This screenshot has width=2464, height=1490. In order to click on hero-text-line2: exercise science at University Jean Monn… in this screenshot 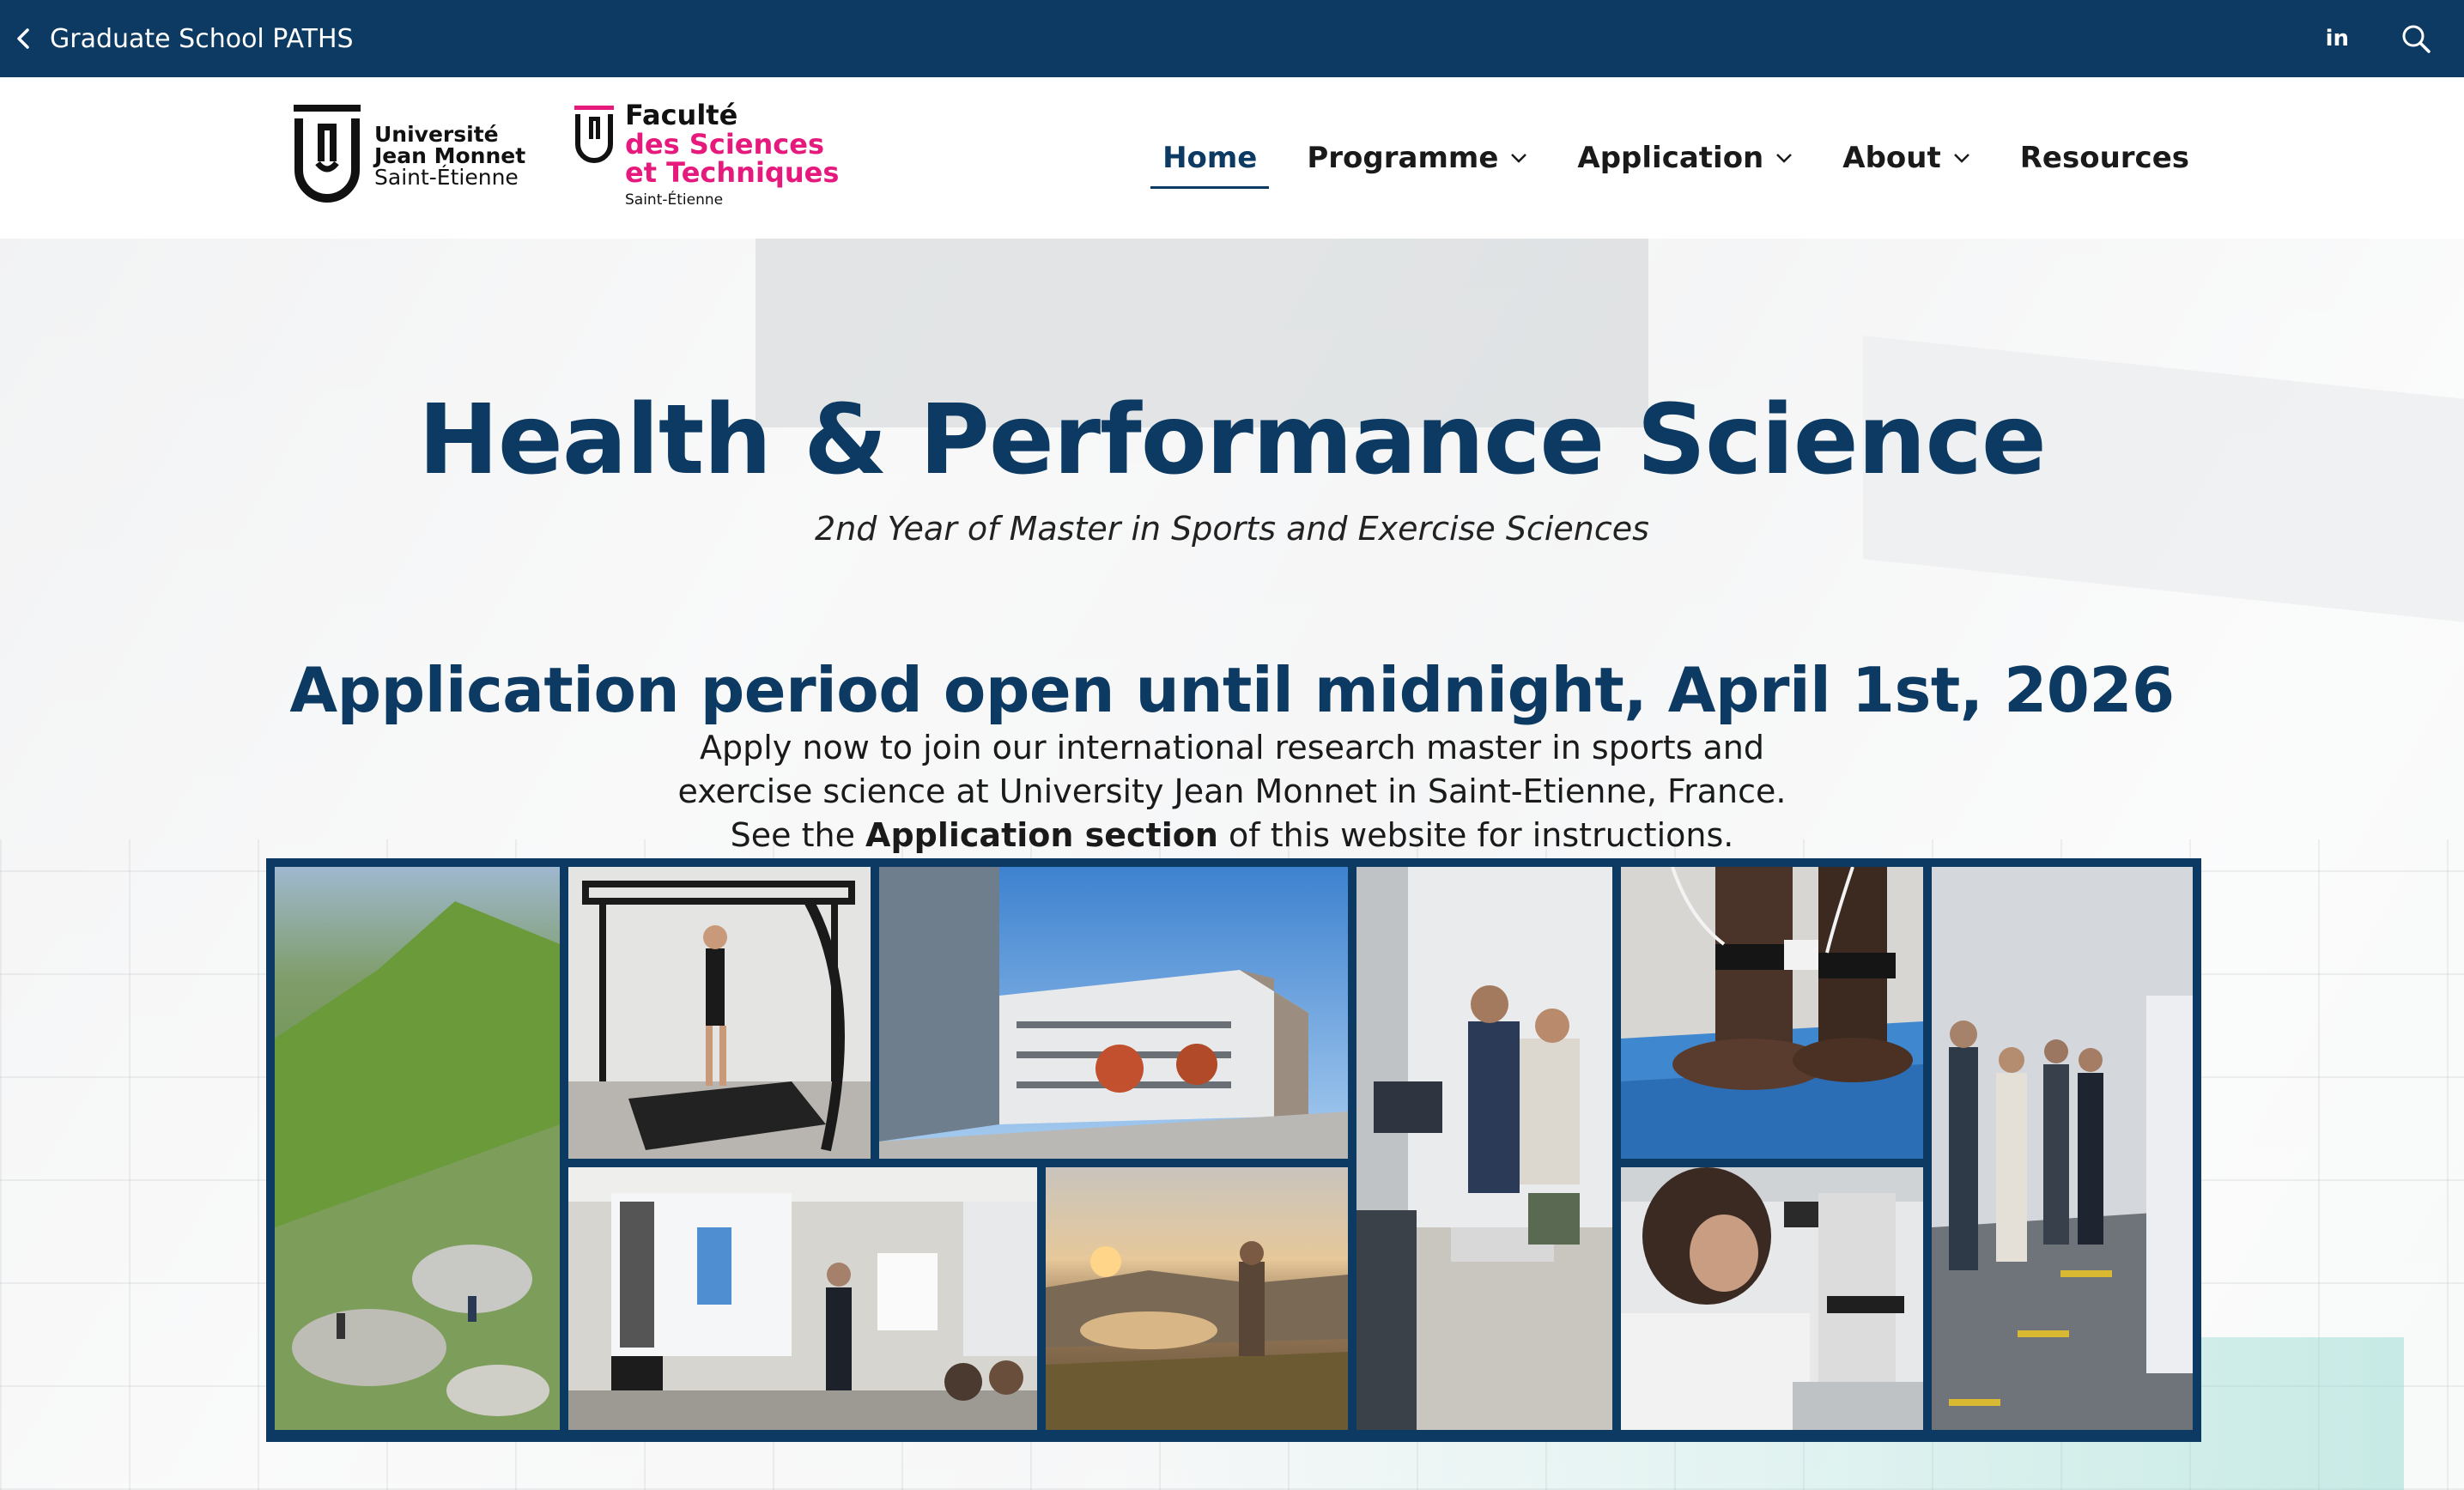, I will do `click(1232, 791)`.